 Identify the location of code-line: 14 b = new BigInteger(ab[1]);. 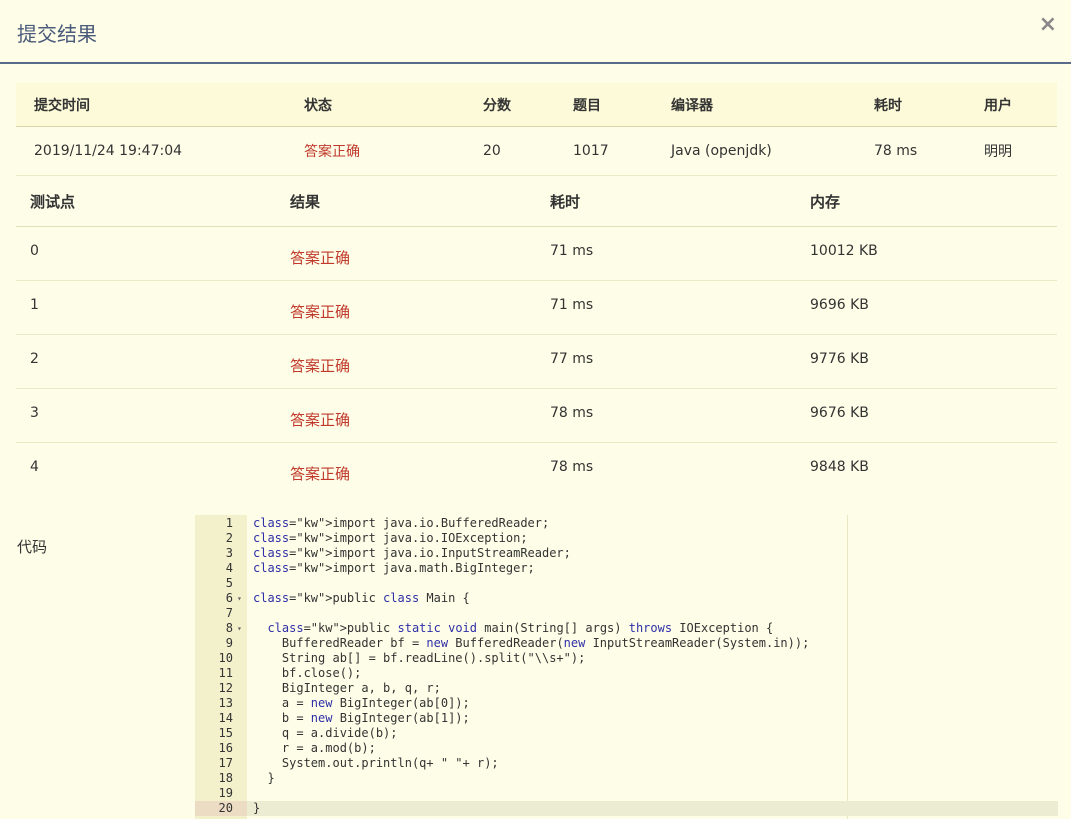
(626, 718).